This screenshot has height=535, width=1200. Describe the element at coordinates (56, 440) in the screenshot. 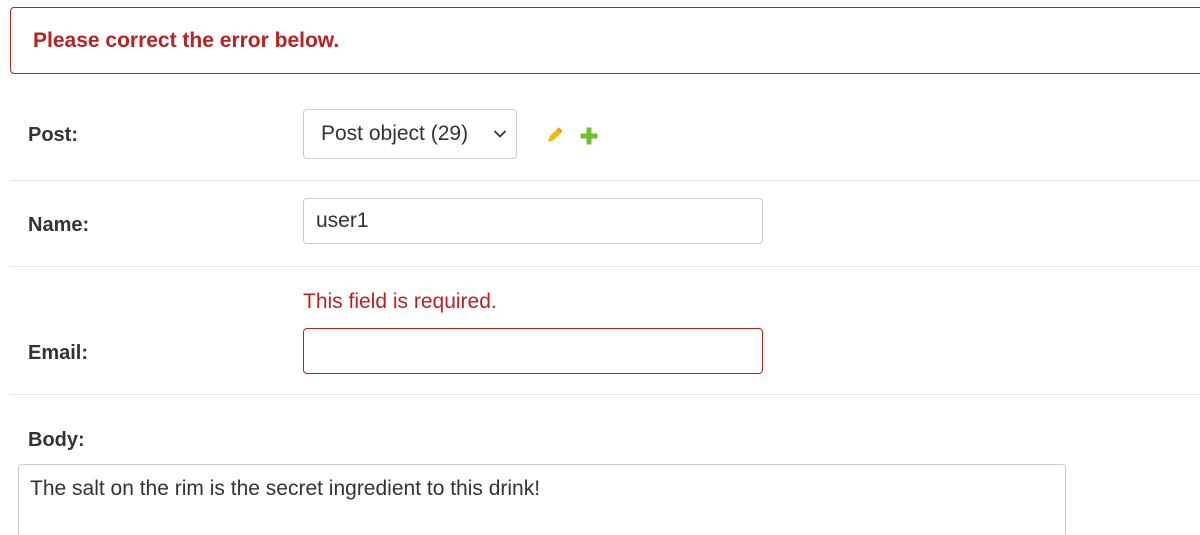

I see `body-label: Body:` at that location.